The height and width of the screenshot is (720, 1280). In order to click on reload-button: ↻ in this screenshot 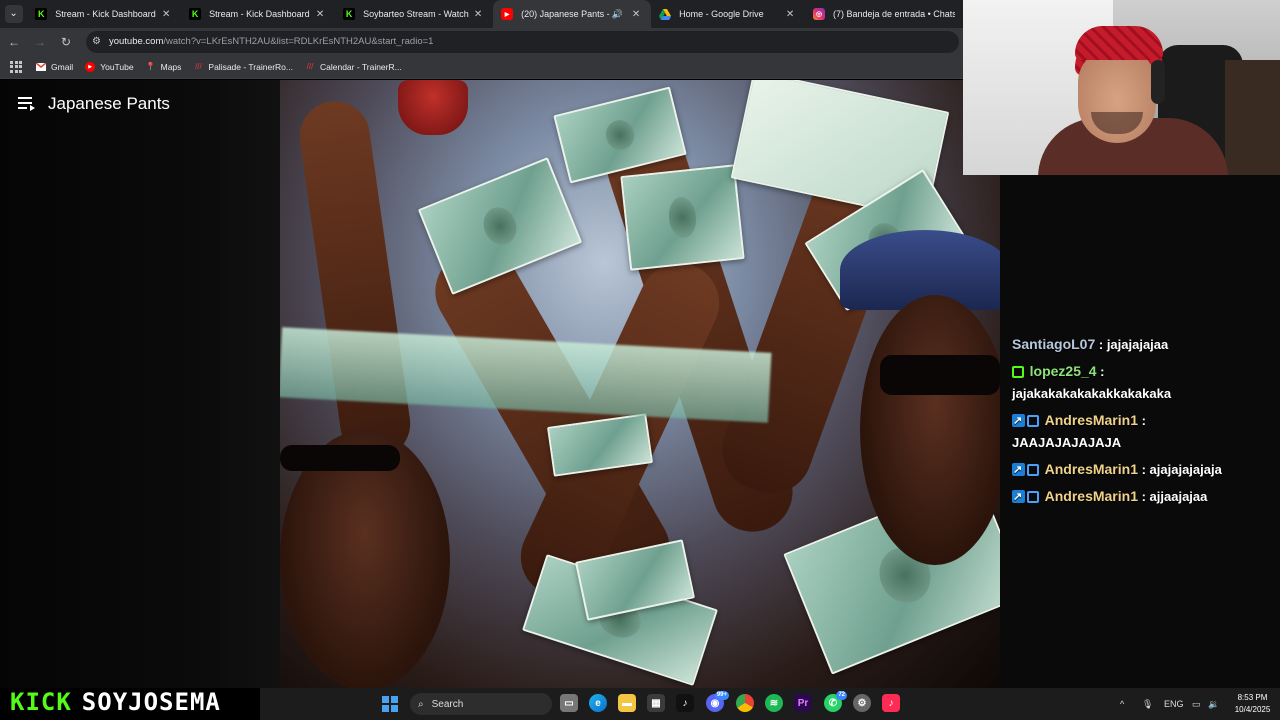, I will do `click(66, 42)`.